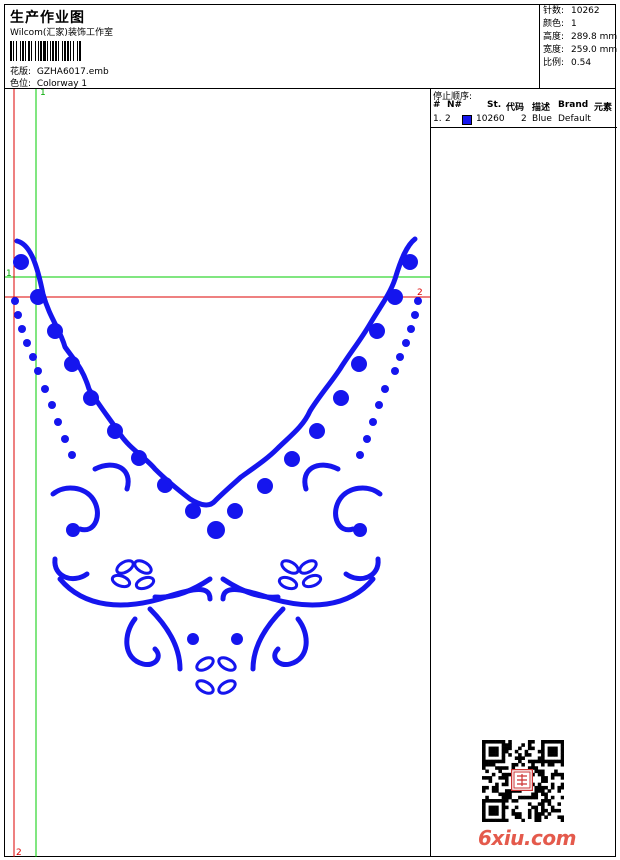 Image resolution: width=620 pixels, height=860 pixels. What do you see at coordinates (61, 33) in the screenshot?
I see `company-name: Wilcom(汇家)装饰工作室` at bounding box center [61, 33].